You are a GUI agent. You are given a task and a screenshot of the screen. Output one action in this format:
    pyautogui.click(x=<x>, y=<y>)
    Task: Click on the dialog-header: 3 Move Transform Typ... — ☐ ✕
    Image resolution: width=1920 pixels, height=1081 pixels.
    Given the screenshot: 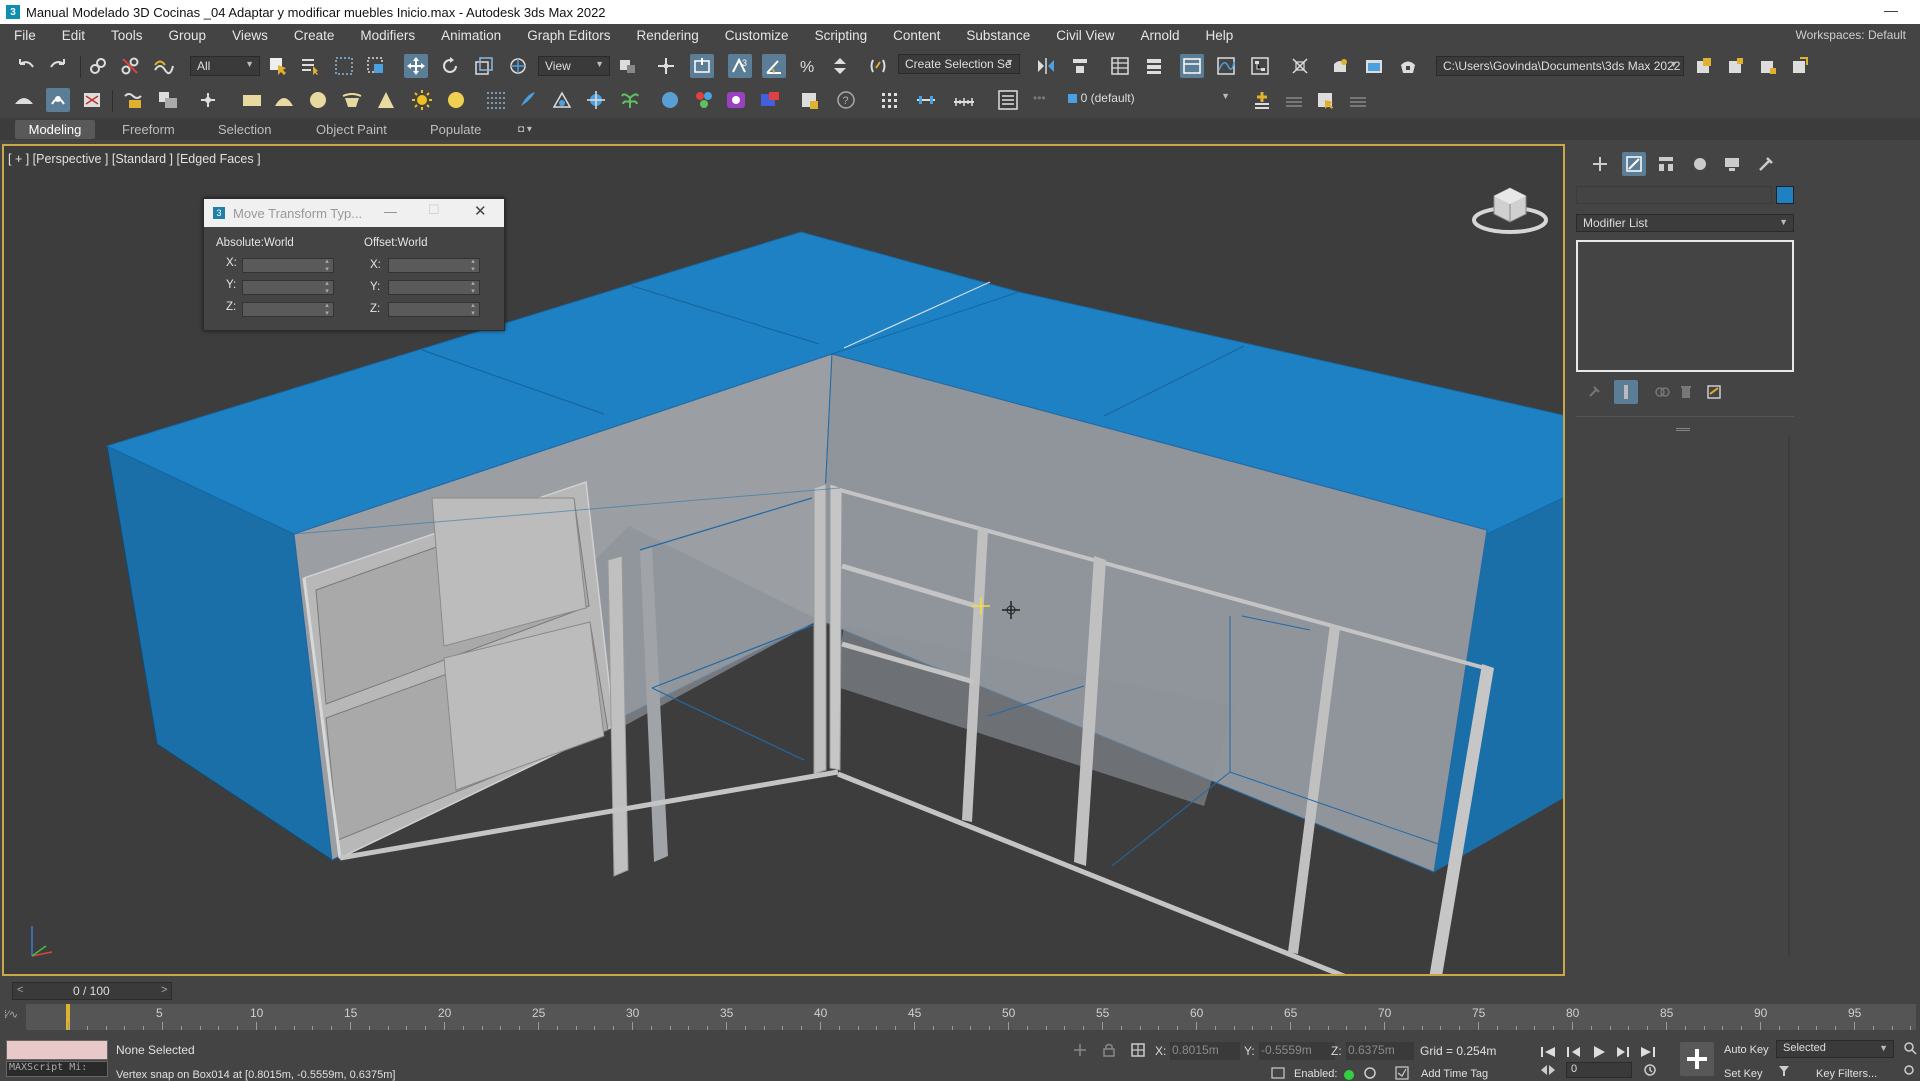 What is the action you would take?
    pyautogui.click(x=354, y=213)
    